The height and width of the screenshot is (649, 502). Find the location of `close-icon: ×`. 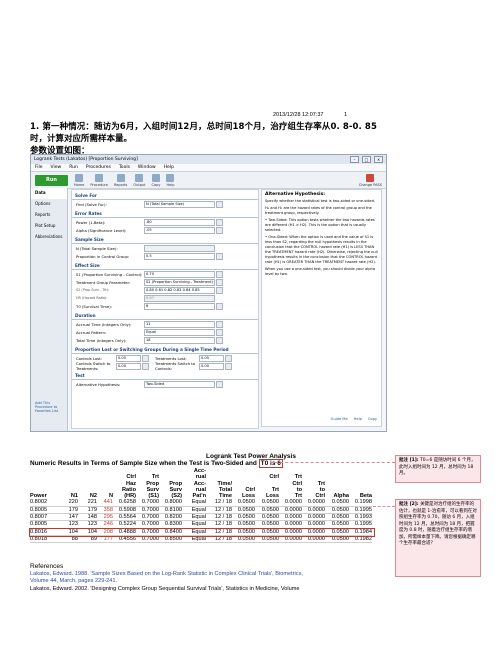

close-icon: × is located at coordinates (378, 159).